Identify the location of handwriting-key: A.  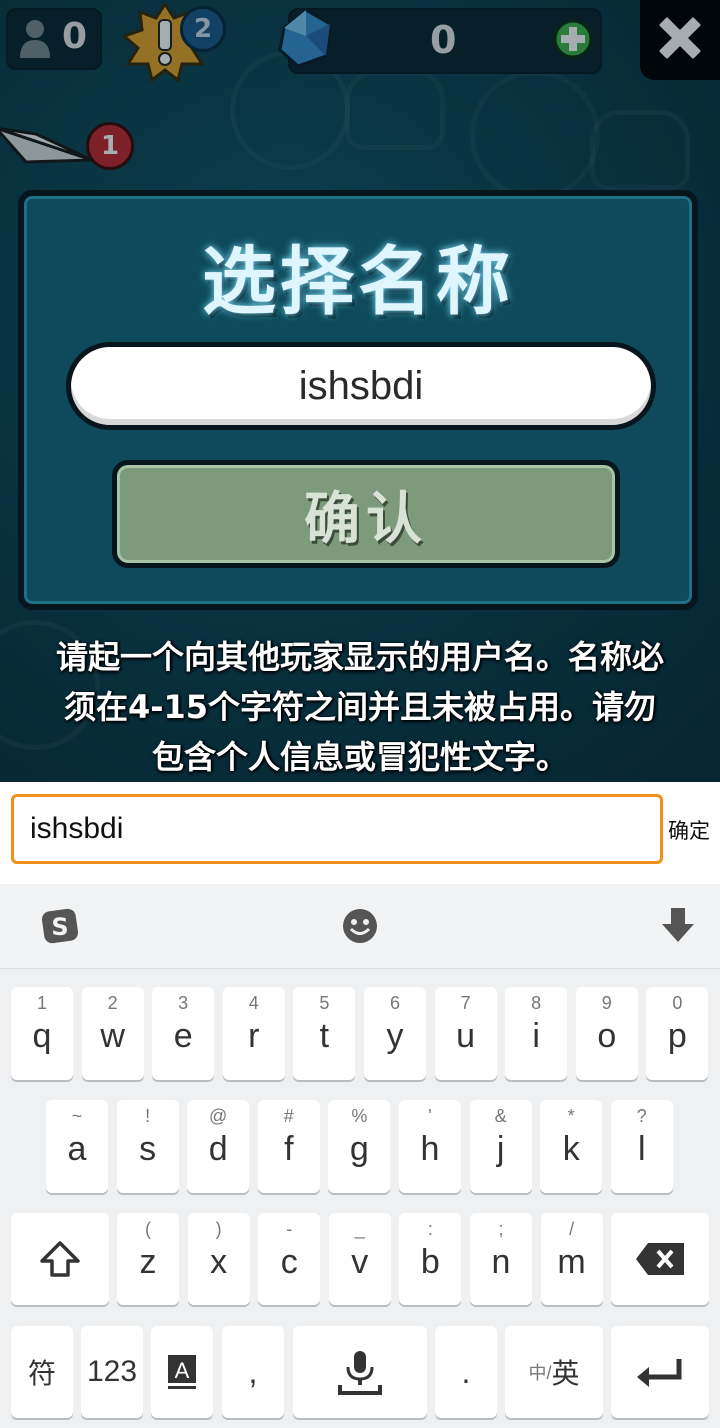
(182, 1372).